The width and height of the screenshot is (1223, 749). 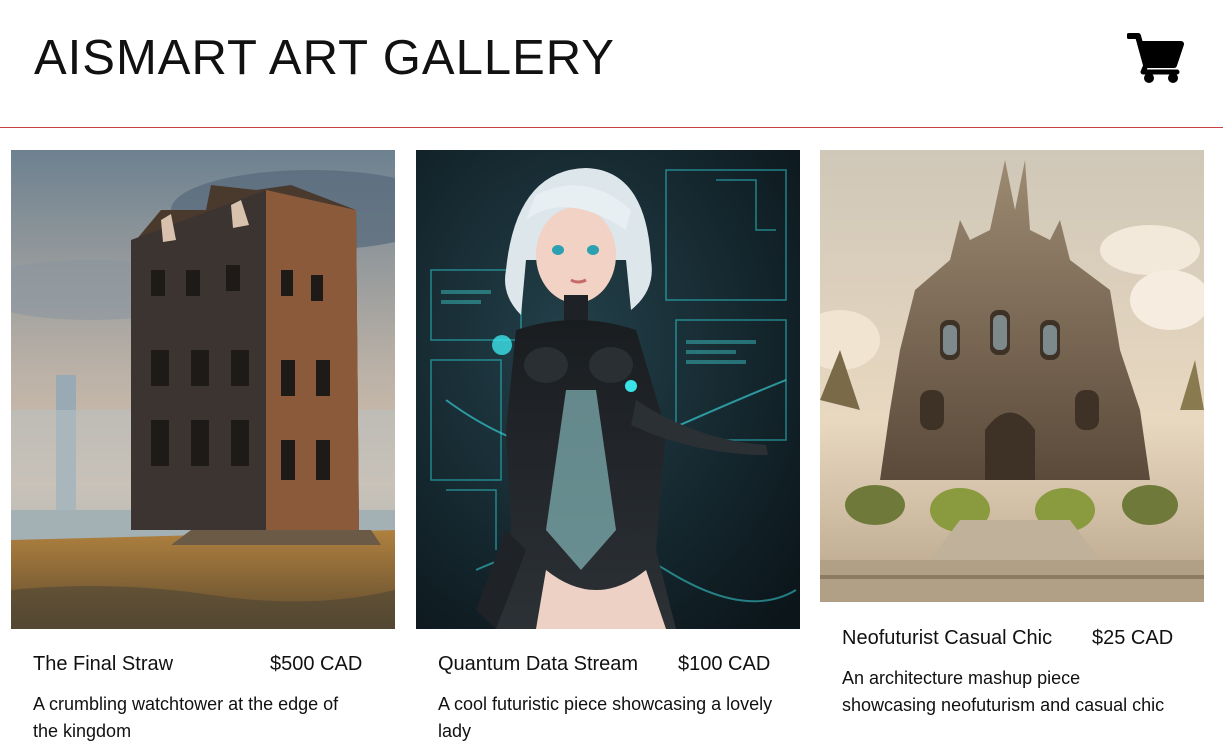 I want to click on artwork-title: Neofuturist Casual Chic, so click(x=947, y=638).